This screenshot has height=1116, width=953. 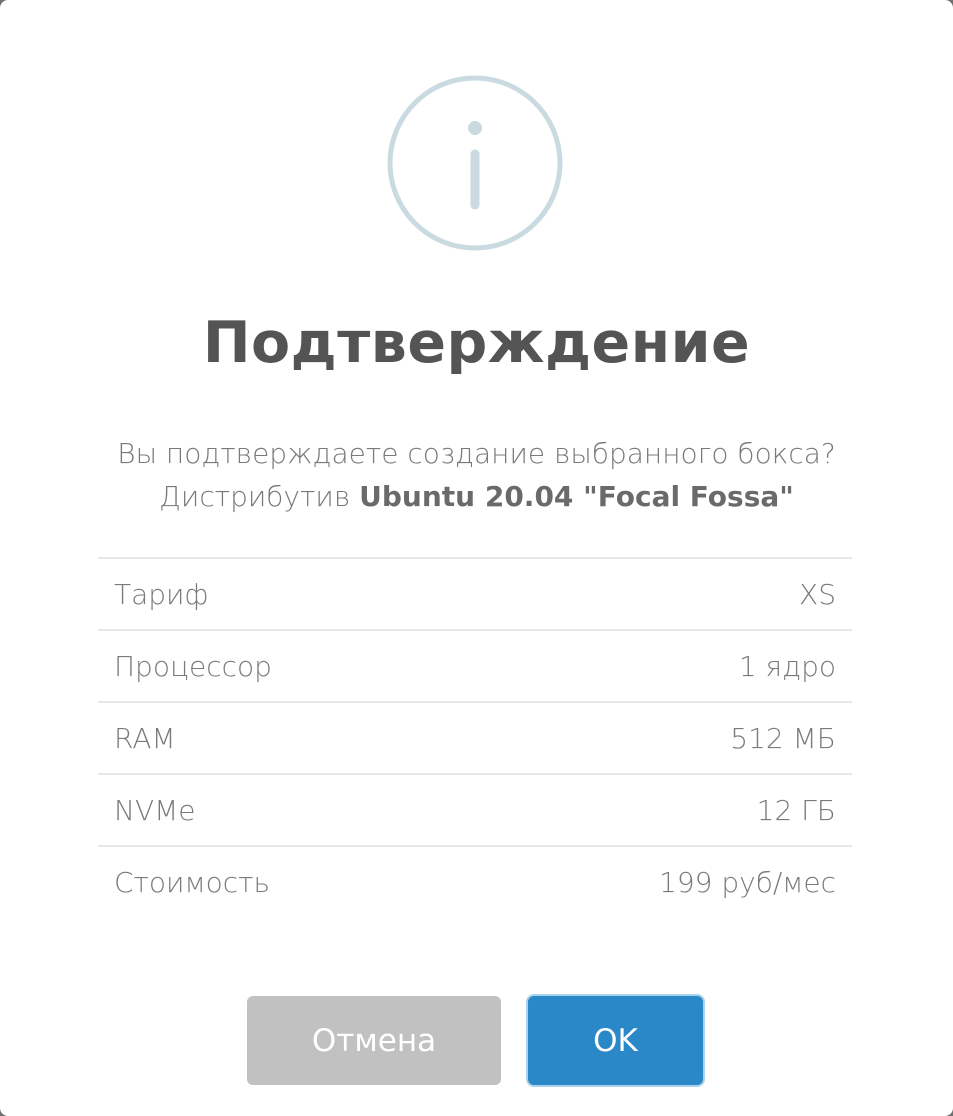 What do you see at coordinates (796, 810) in the screenshot?
I see `detail-value: 12 ГБ` at bounding box center [796, 810].